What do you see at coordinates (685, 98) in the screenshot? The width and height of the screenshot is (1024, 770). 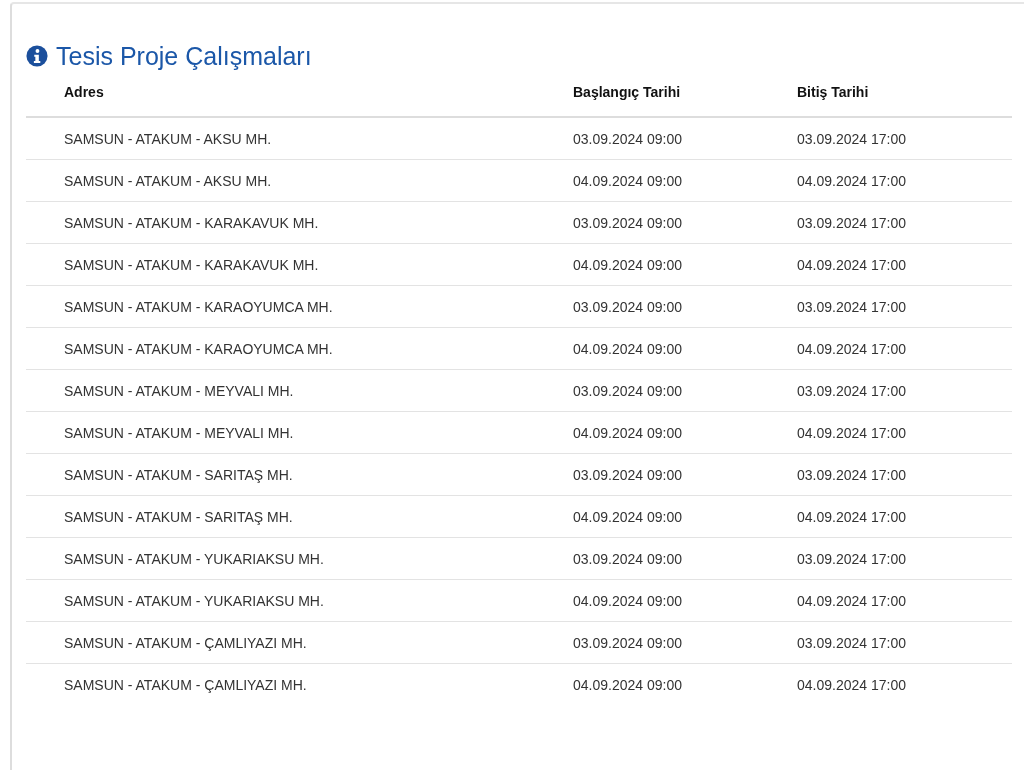 I see `column-header: Başlangıç Tarihi` at bounding box center [685, 98].